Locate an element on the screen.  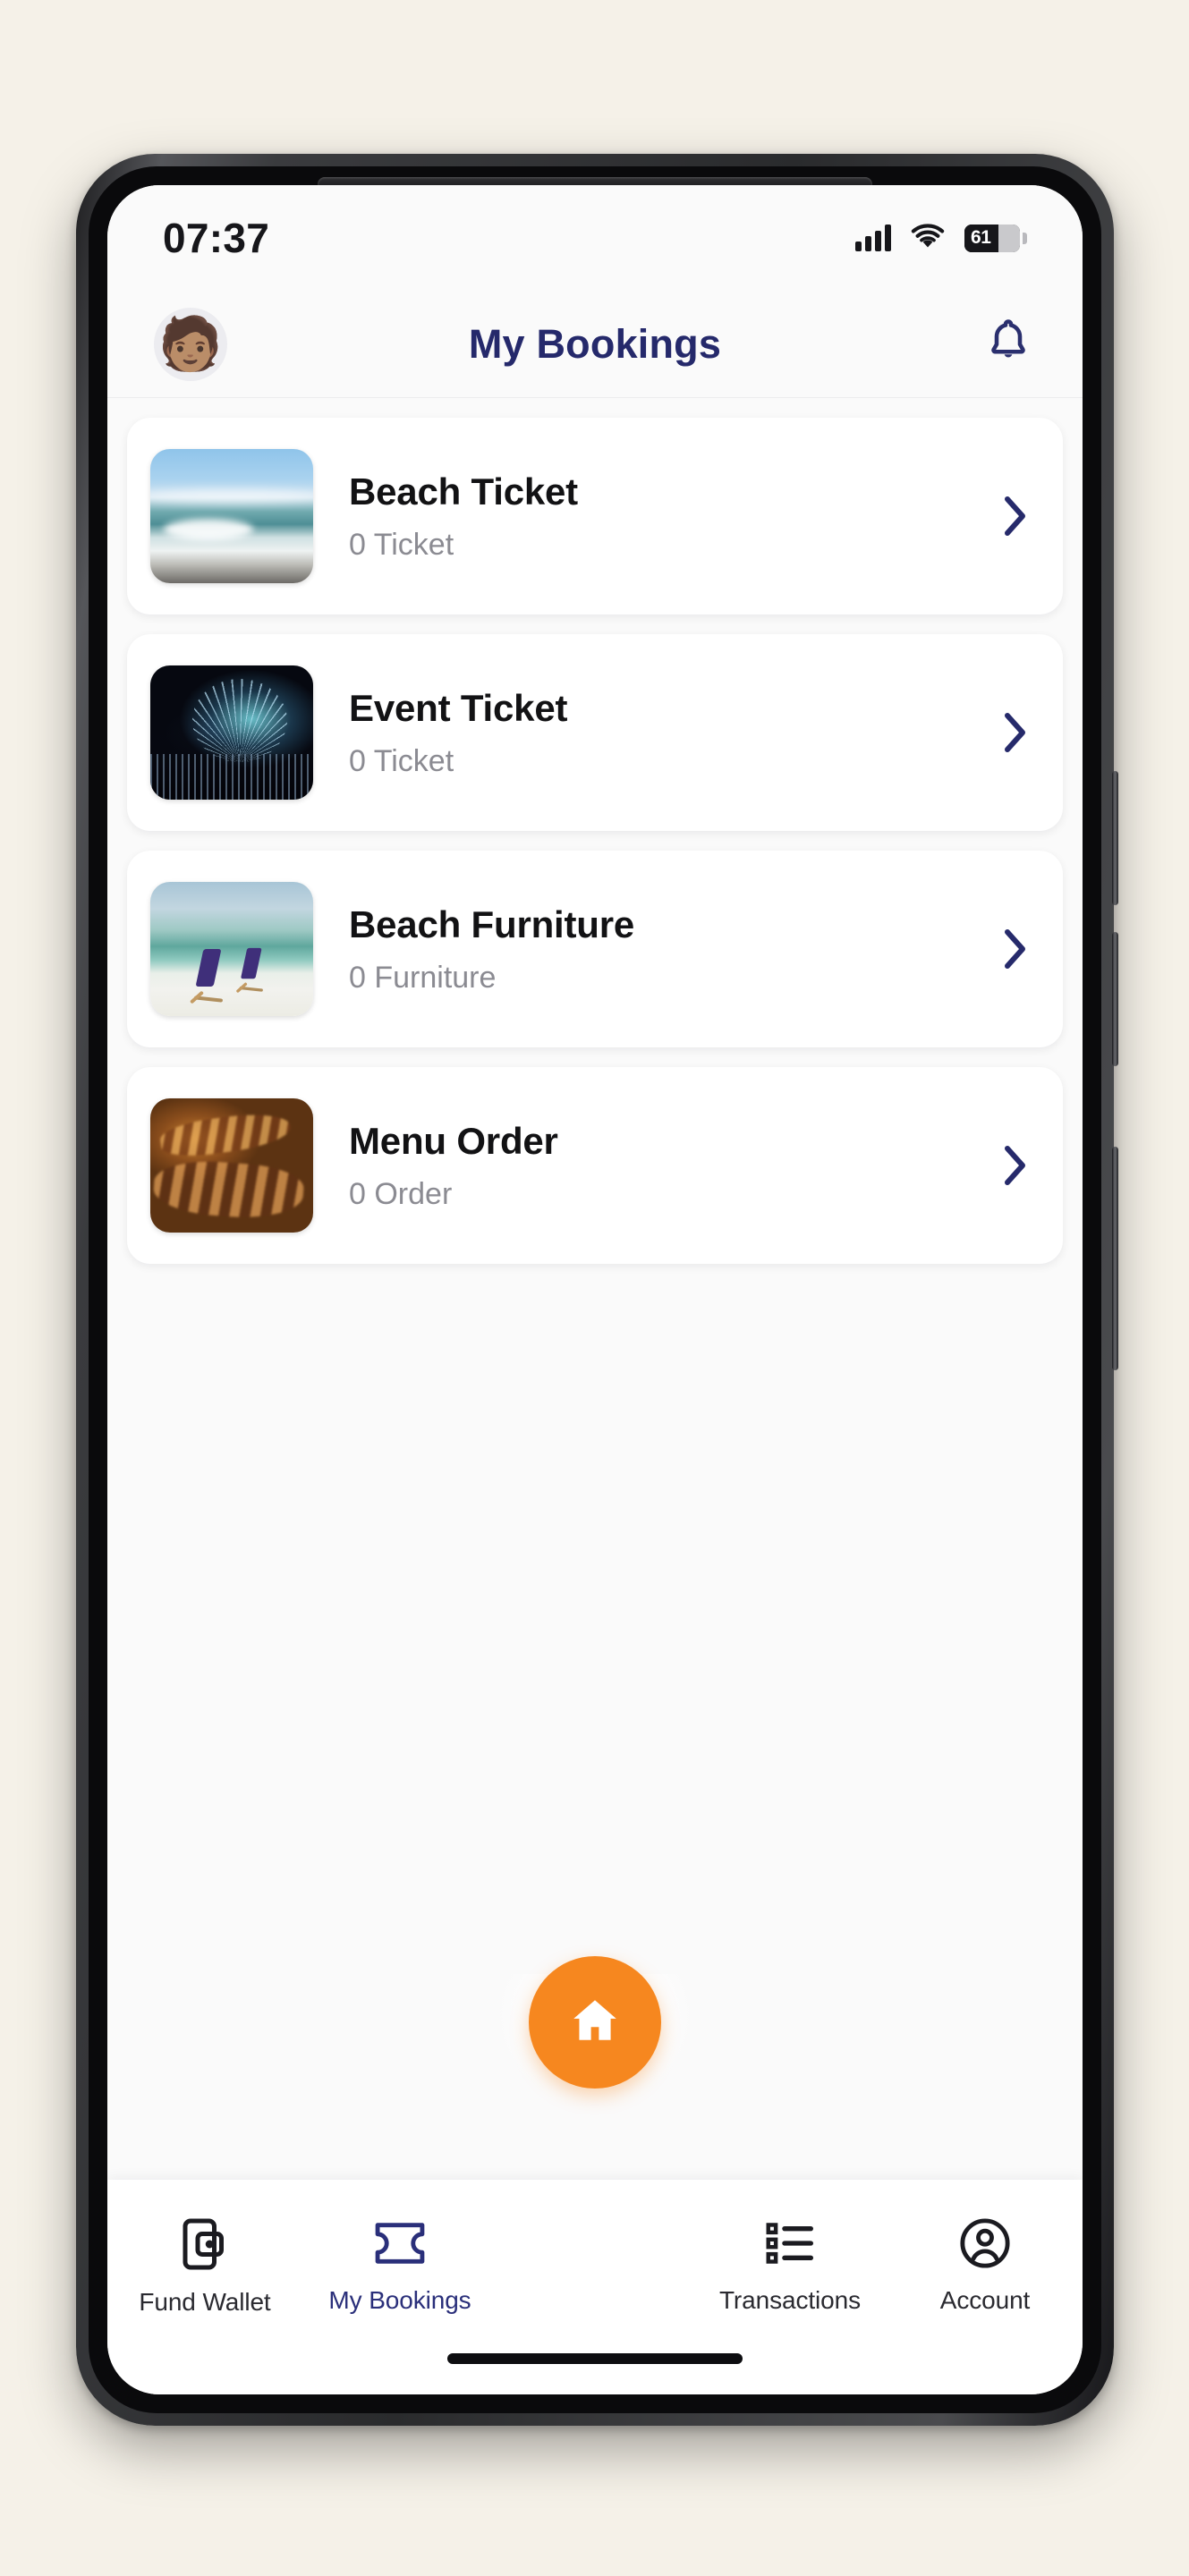
card-count: 0 Furniture is located at coordinates (423, 977).